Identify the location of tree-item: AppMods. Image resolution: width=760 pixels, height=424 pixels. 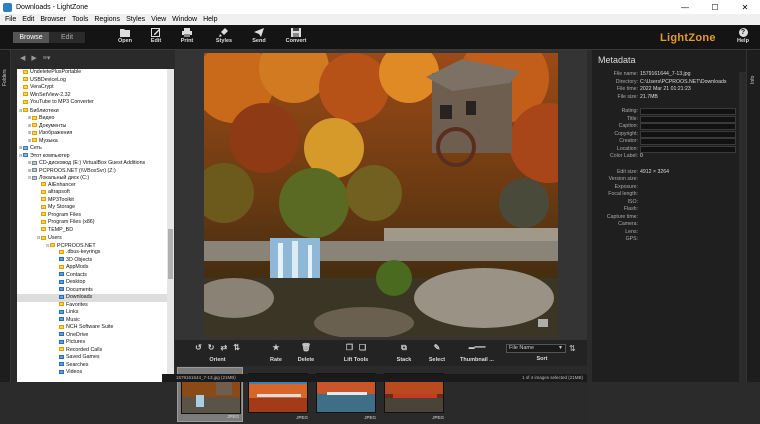
(92, 268).